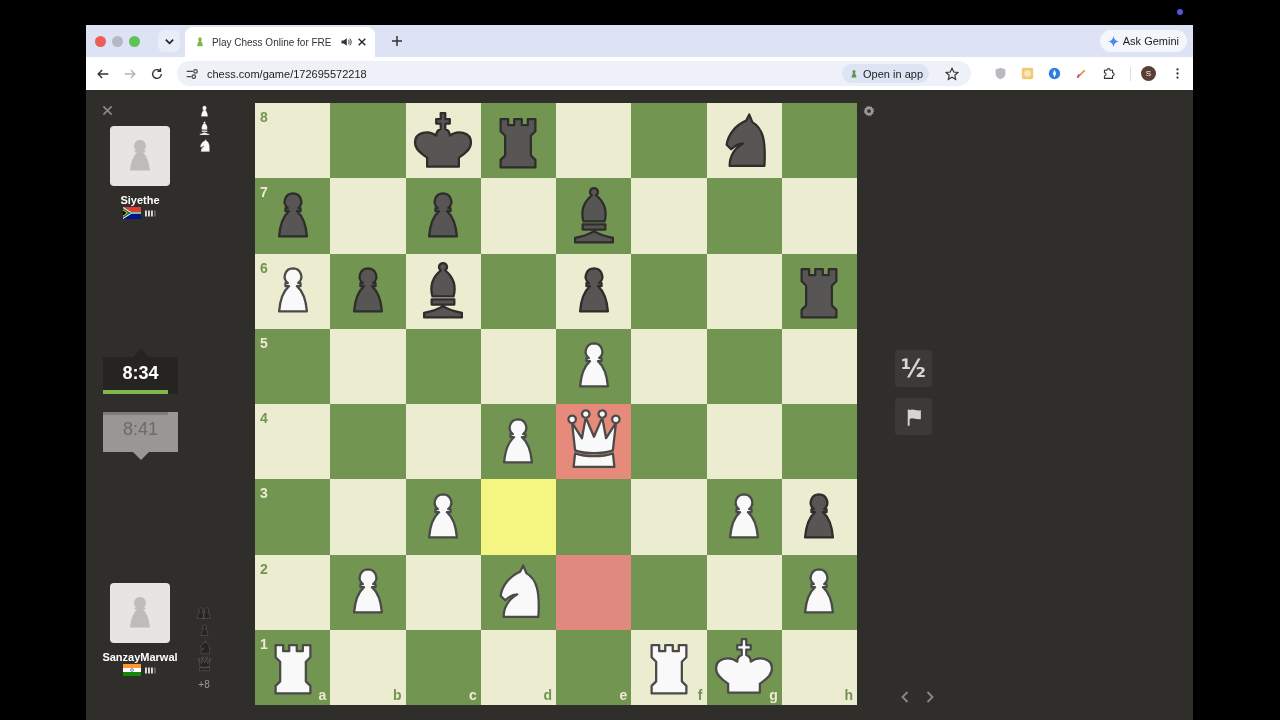 The width and height of the screenshot is (1280, 720). Describe the element at coordinates (293, 291) in the screenshot. I see `board-square: 6` at that location.